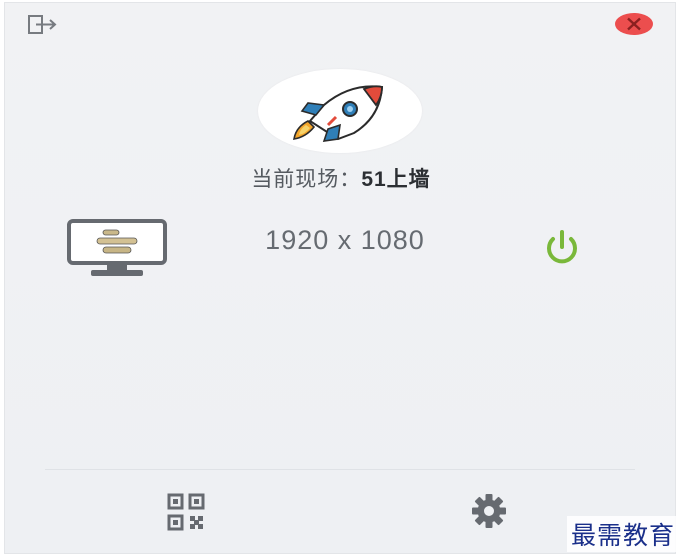  I want to click on power-icon, so click(562, 247).